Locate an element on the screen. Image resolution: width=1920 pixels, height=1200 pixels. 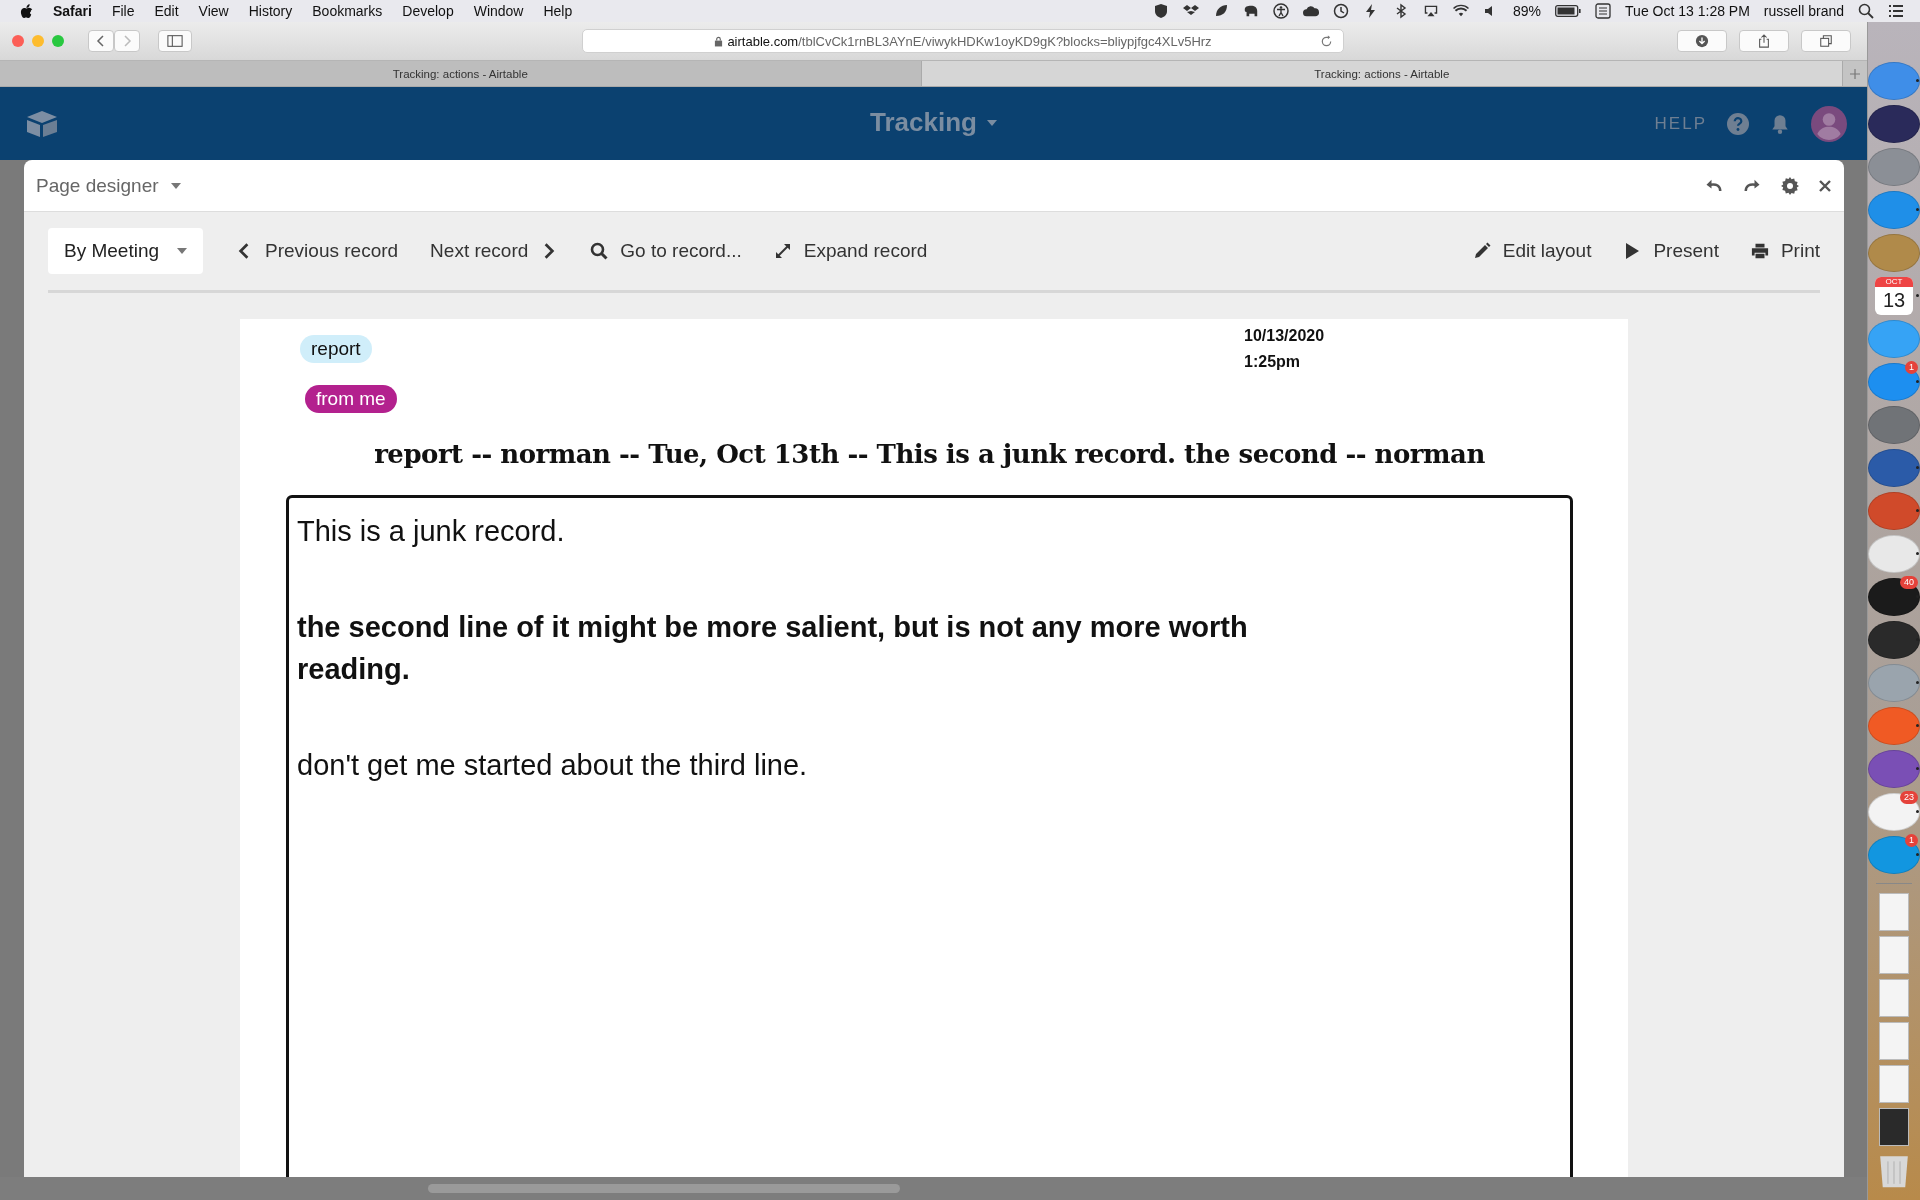
notification-badge: 23 is located at coordinates (1909, 797).